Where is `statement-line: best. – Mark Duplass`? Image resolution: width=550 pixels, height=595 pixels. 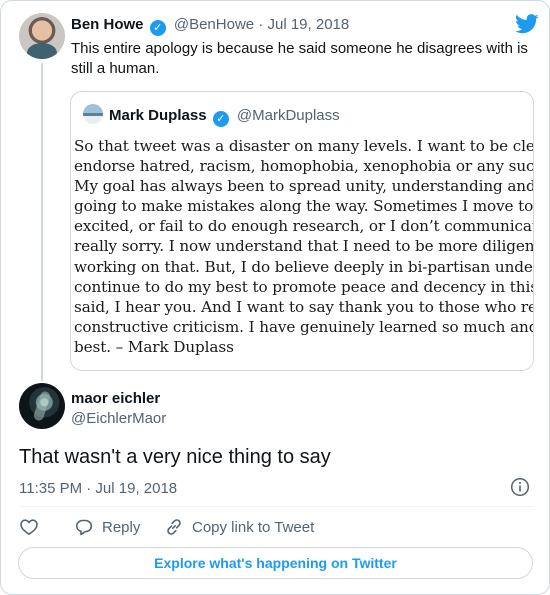 statement-line: best. – Mark Duplass is located at coordinates (154, 346).